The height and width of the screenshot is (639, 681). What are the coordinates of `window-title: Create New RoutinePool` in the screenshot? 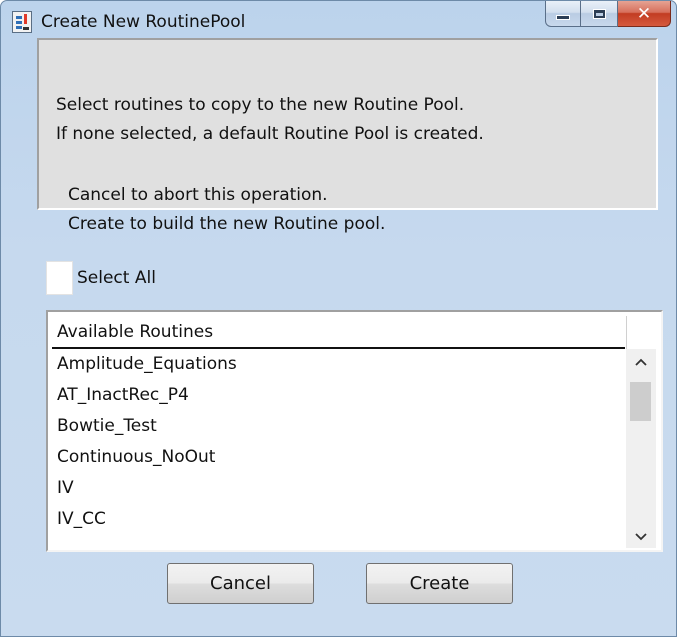 It's located at (143, 22).